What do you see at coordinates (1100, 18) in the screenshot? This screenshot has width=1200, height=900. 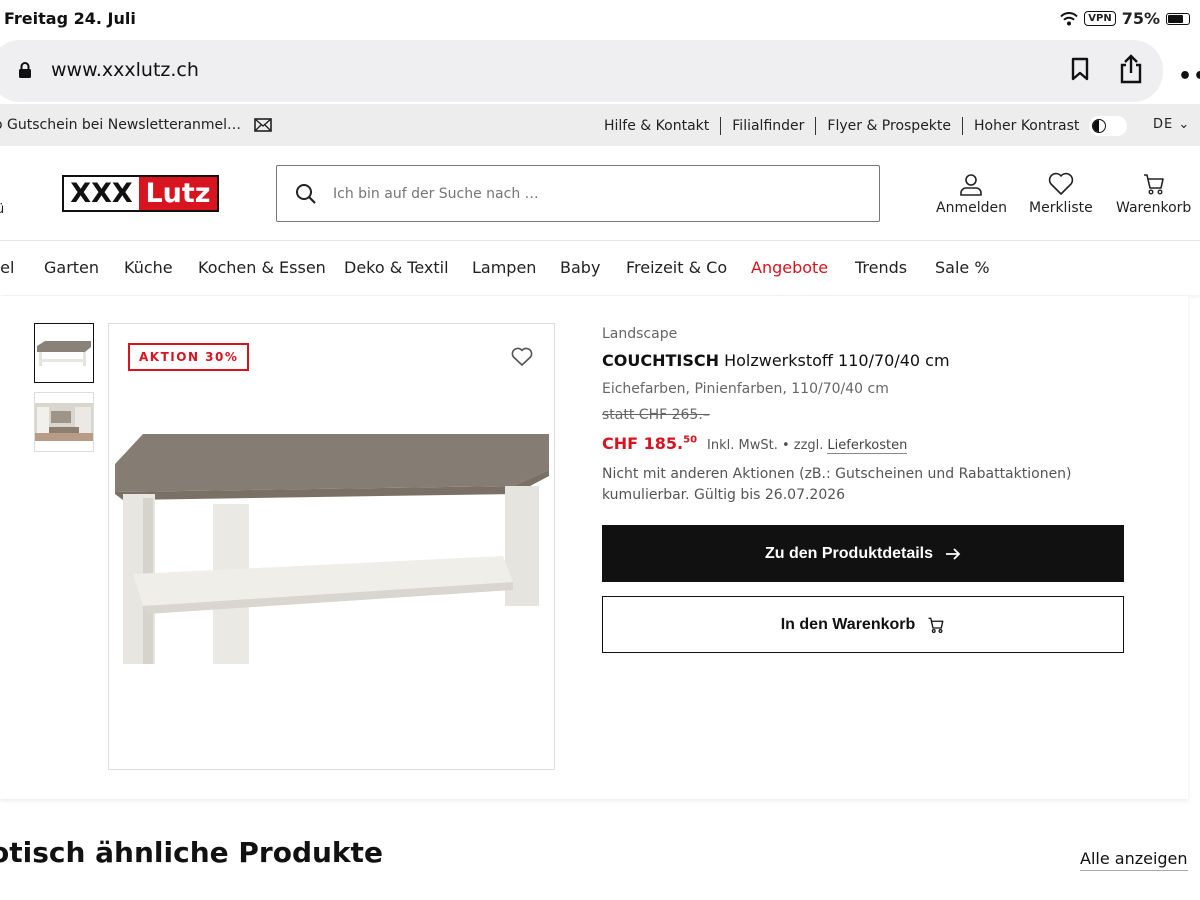 I see `vpn-badge: VPN` at bounding box center [1100, 18].